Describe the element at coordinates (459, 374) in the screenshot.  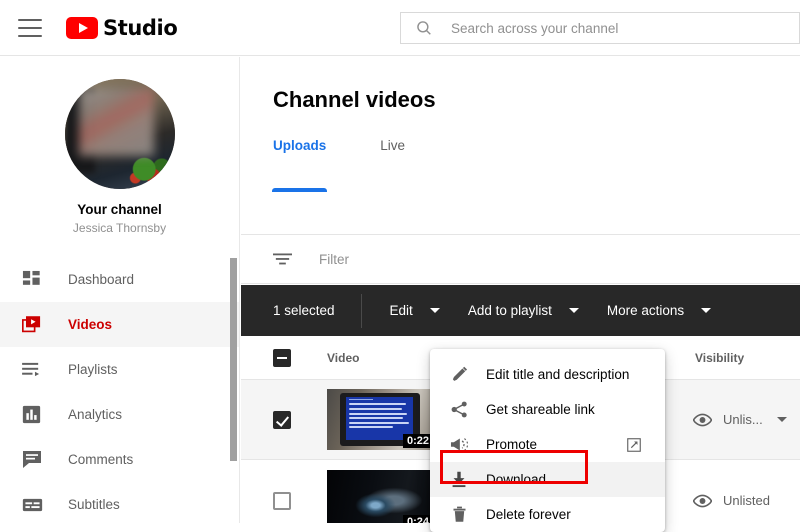
I see `pencil-icon` at that location.